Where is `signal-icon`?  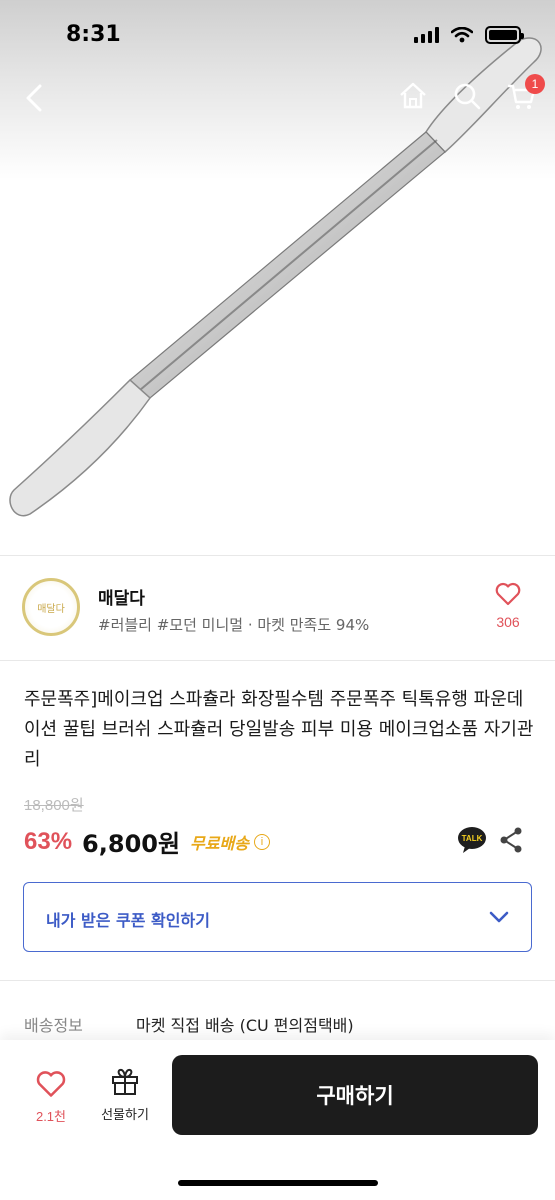
signal-icon is located at coordinates (426, 35).